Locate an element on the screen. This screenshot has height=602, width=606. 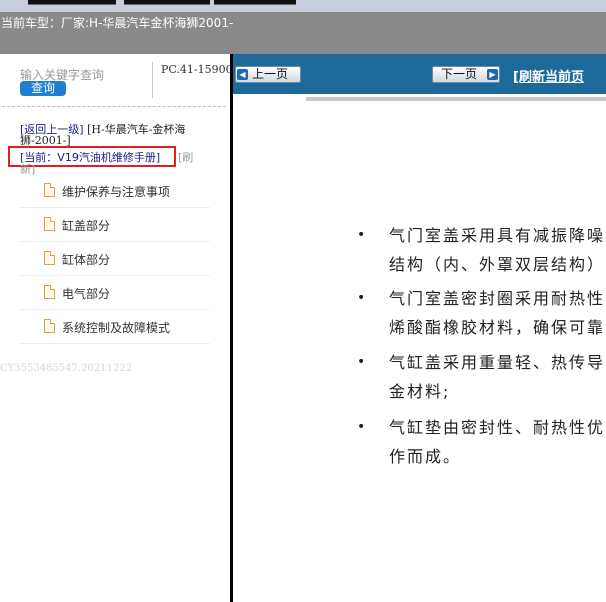
vehicle-model-label: 当前车型： is located at coordinates (31, 23).